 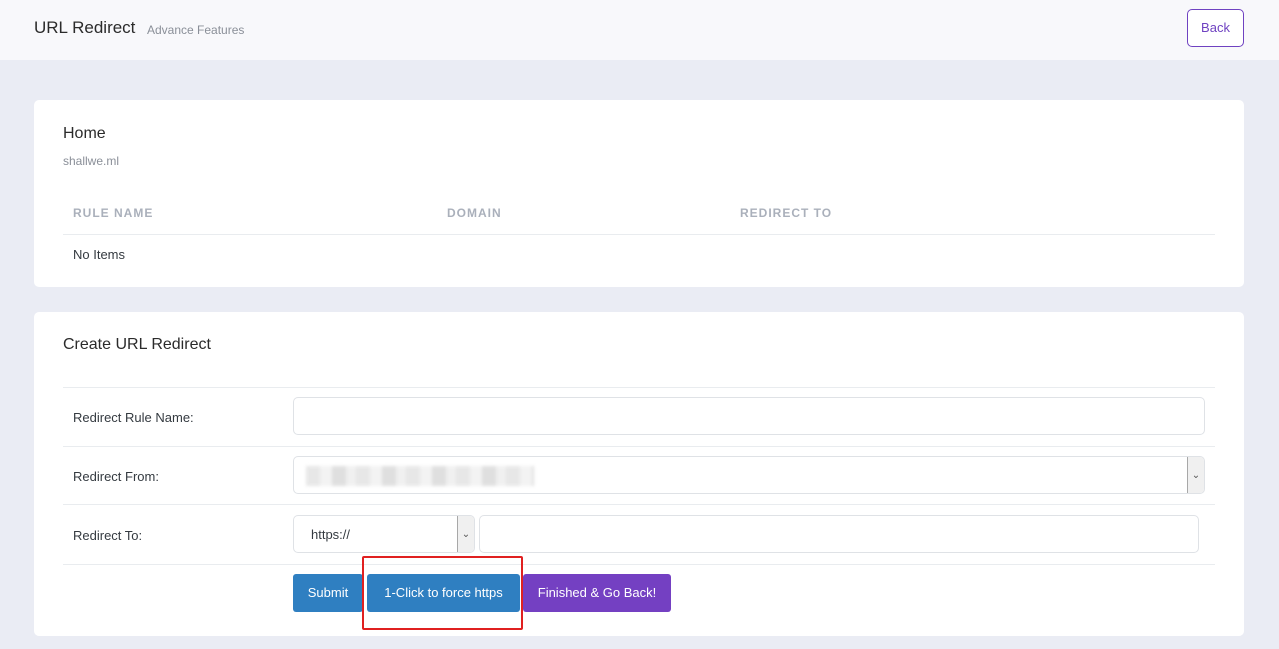 I want to click on redirect-from-select: ⌄, so click(x=749, y=475).